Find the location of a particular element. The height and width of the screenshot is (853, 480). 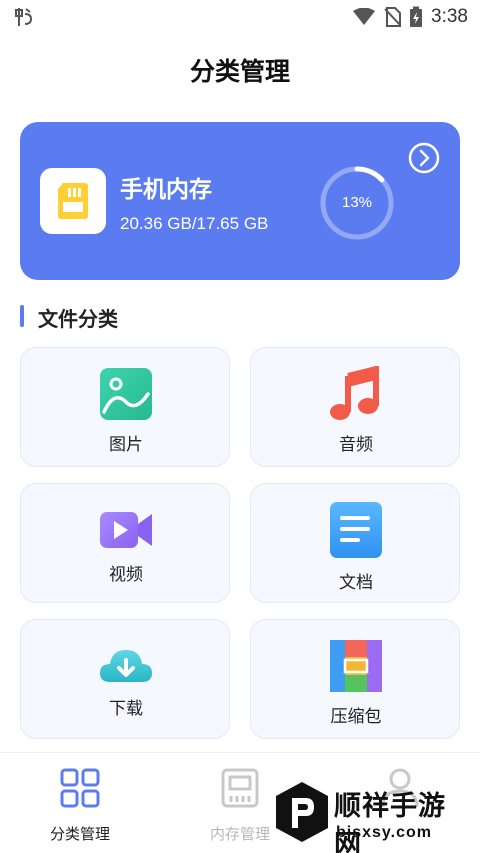

category-tile-audio: 音频 is located at coordinates (355, 407).